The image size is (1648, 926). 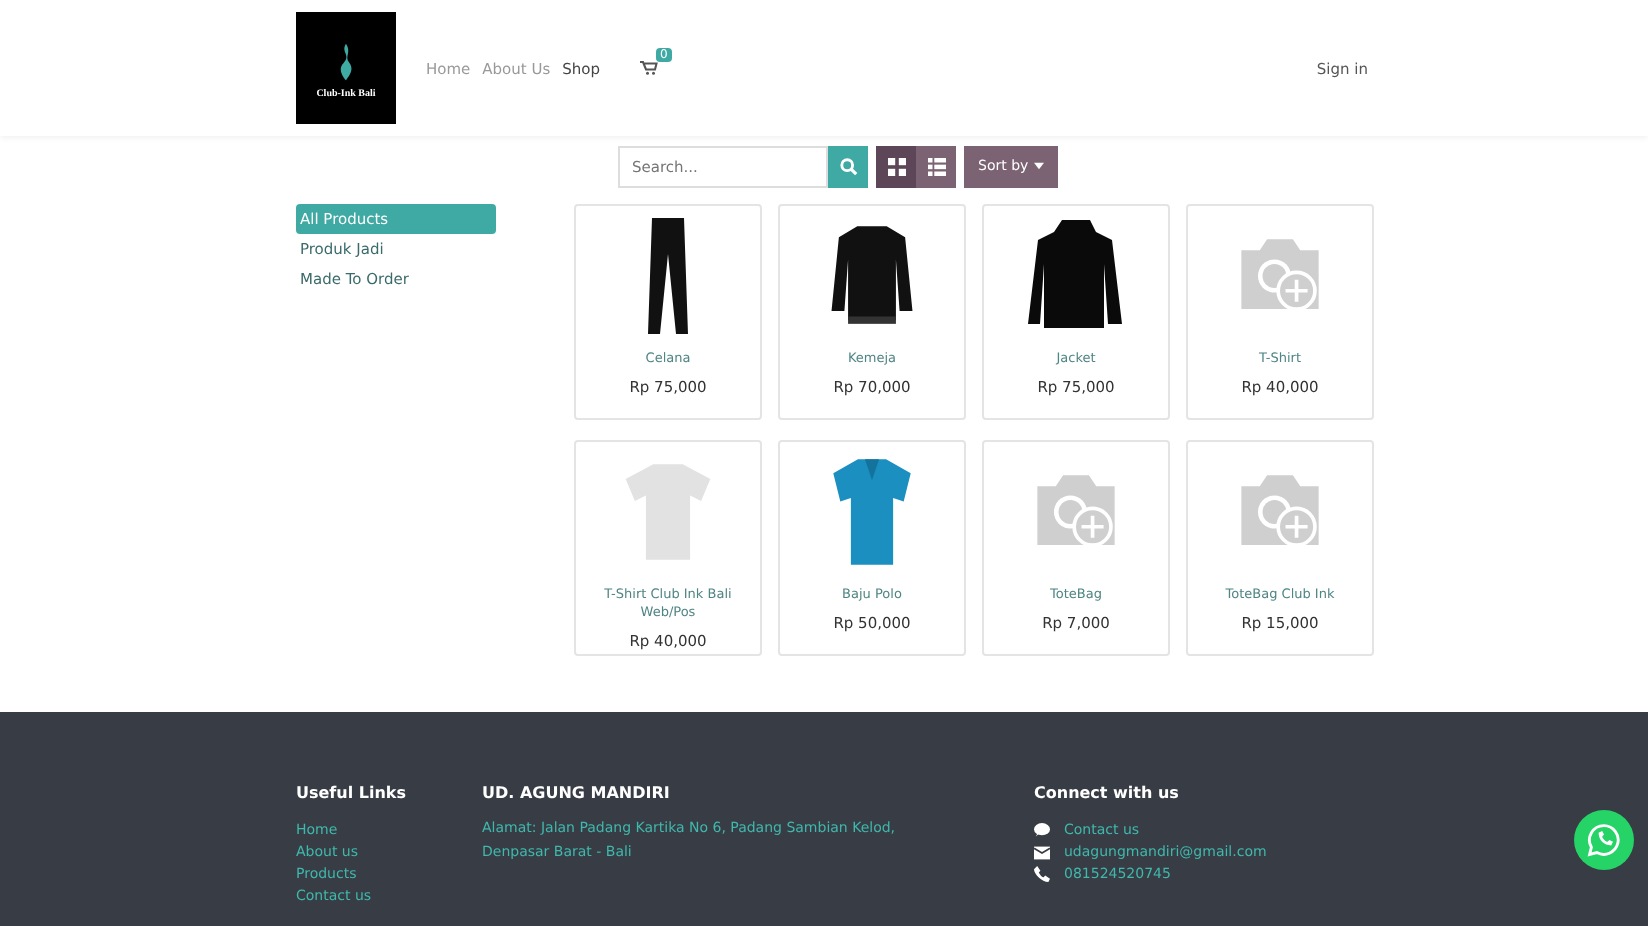 What do you see at coordinates (1039, 166) in the screenshot?
I see `caret-icon` at bounding box center [1039, 166].